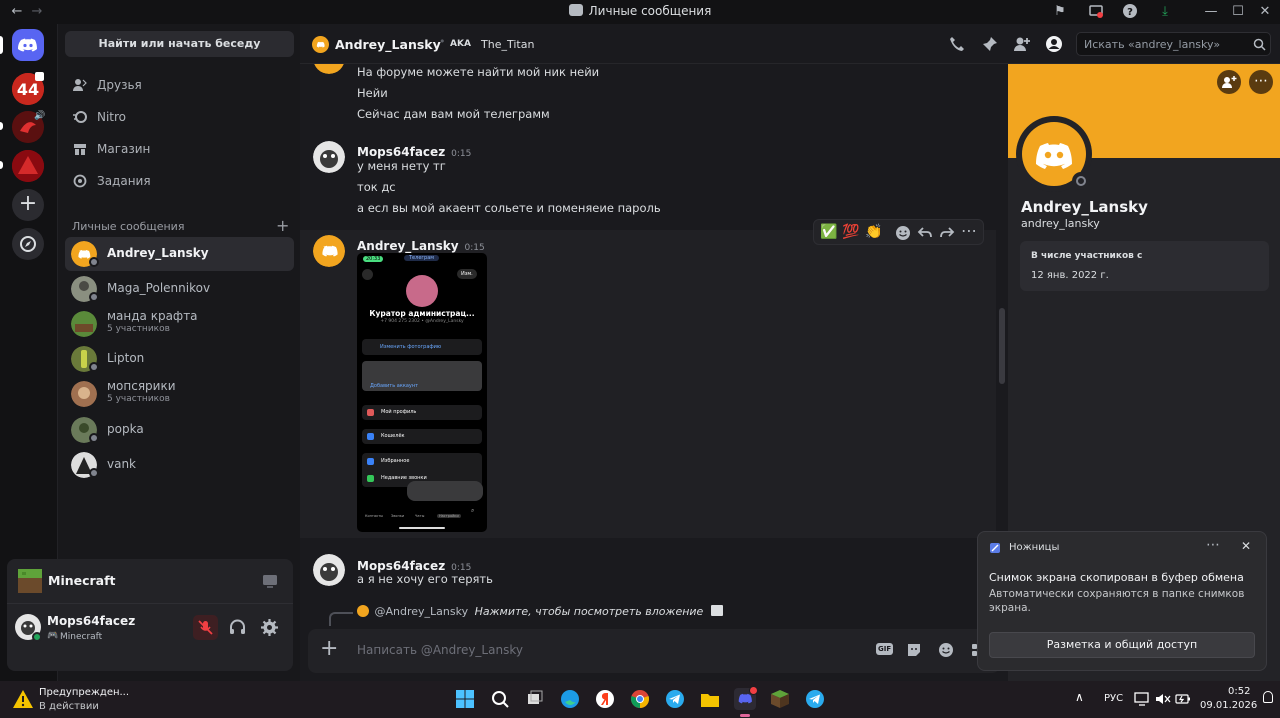 The width and height of the screenshot is (1280, 718). I want to click on create-dm-button: +, so click(282, 225).